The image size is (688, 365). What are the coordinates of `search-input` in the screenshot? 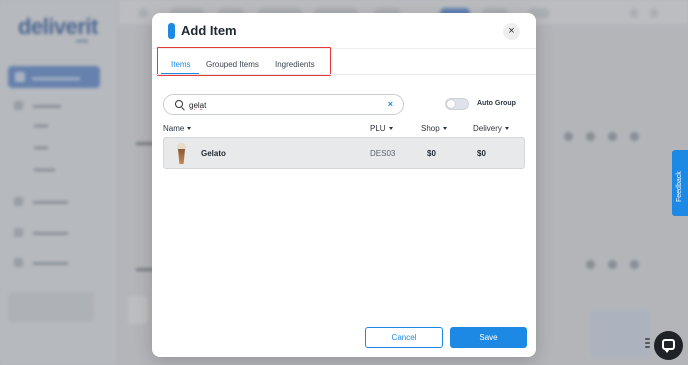 It's located at (284, 105).